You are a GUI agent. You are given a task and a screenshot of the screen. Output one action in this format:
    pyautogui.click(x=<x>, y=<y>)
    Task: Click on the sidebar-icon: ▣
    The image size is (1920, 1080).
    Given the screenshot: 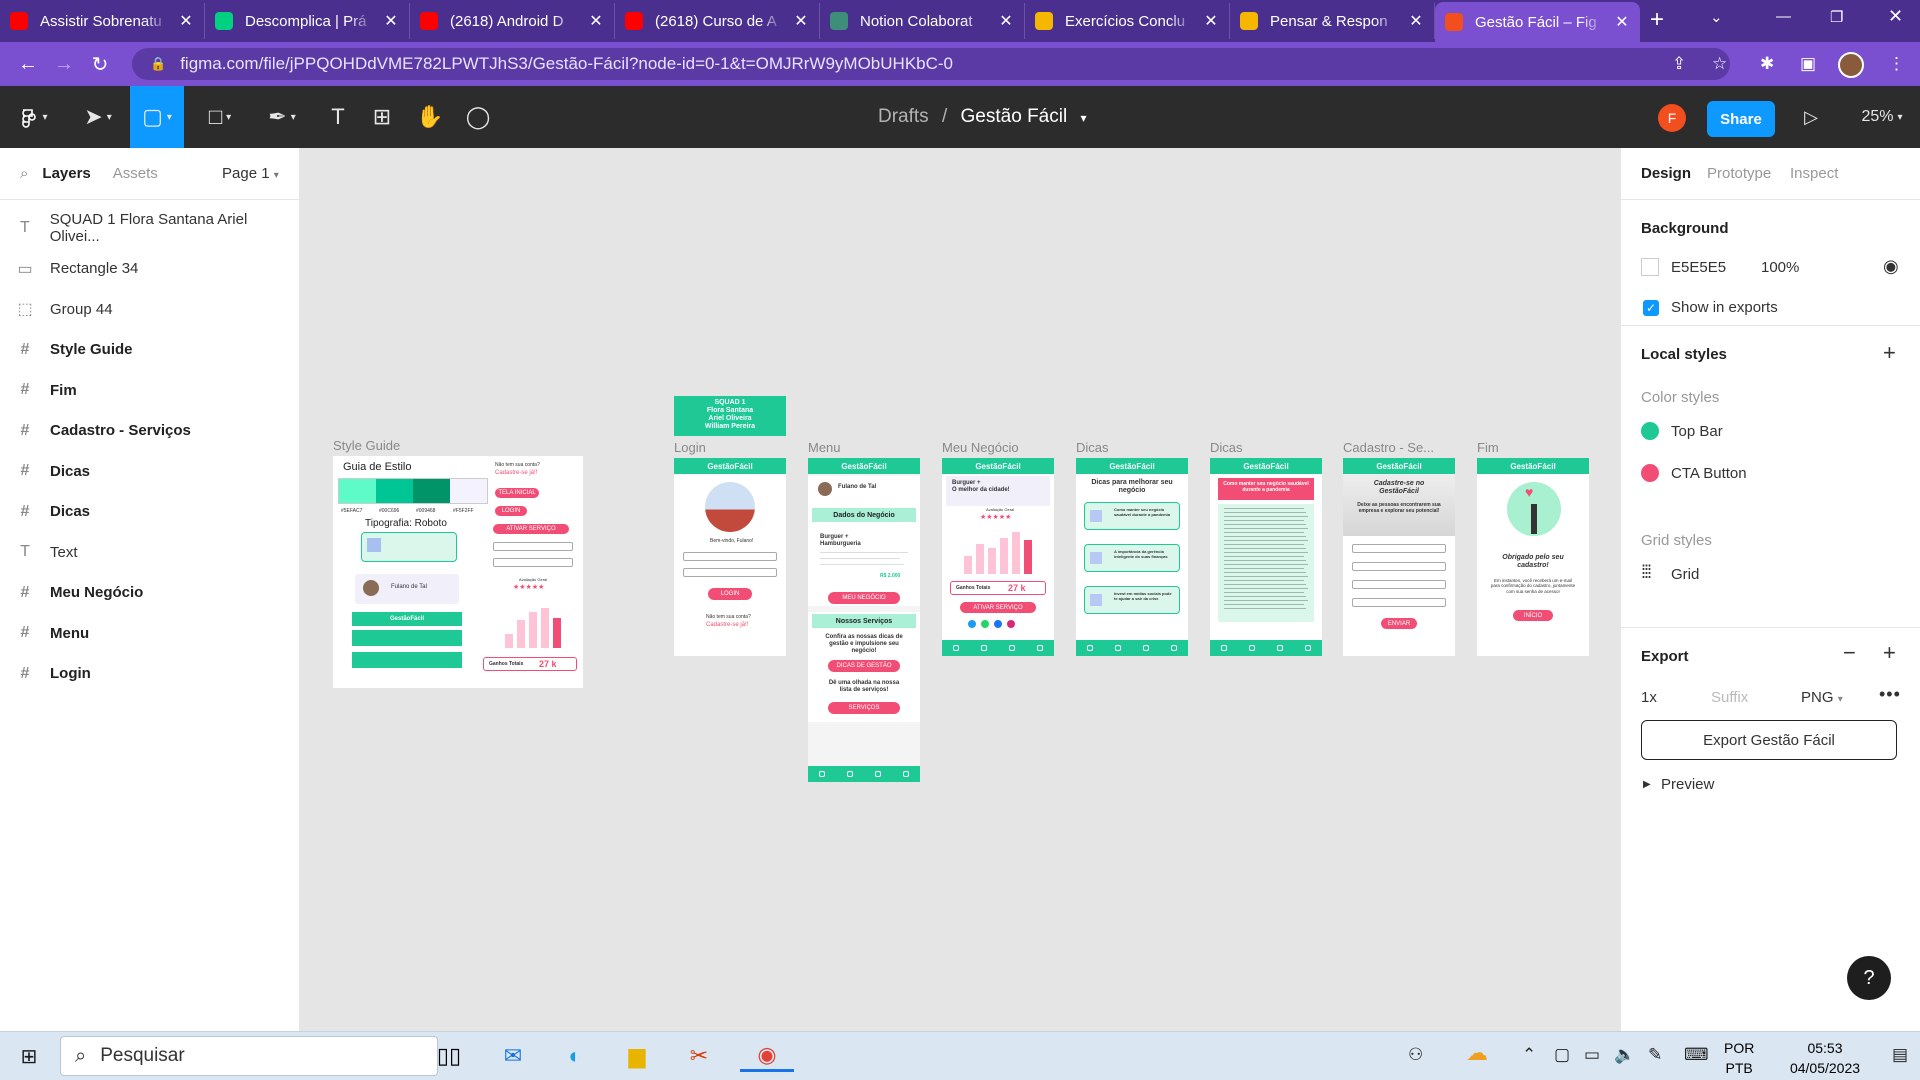 What is the action you would take?
    pyautogui.click(x=1808, y=64)
    